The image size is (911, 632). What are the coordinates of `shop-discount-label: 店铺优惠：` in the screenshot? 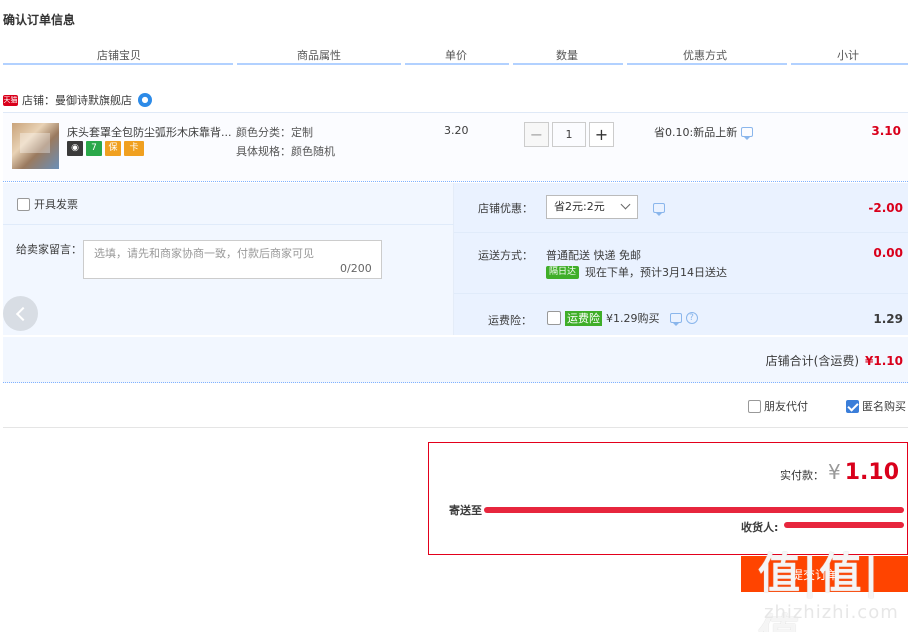 It's located at (505, 208).